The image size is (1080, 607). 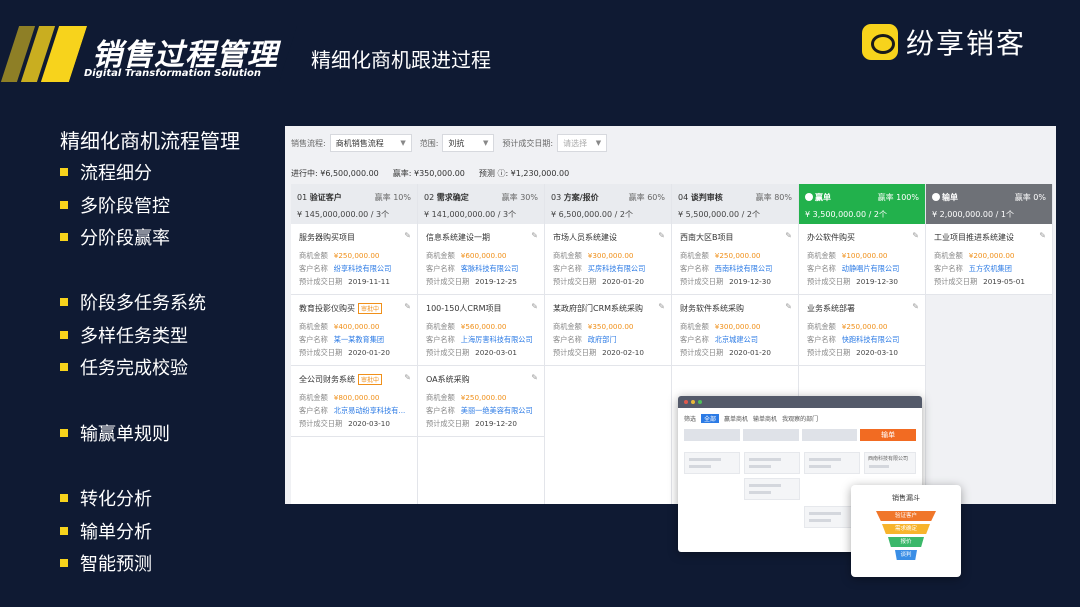 I want to click on card-title: 信息系统建设一期, so click(x=481, y=237).